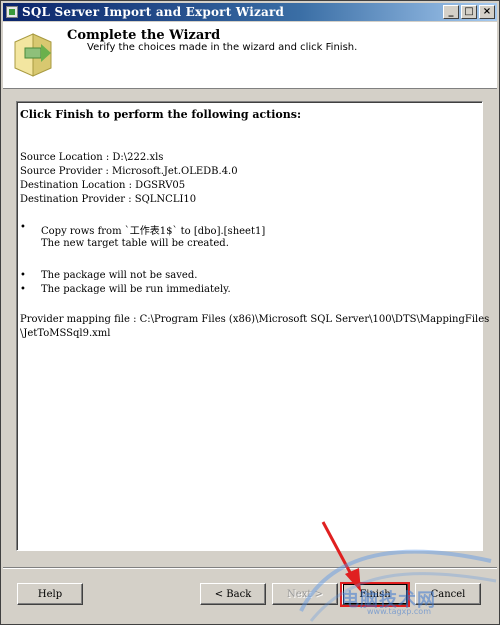 Image resolution: width=500 pixels, height=626 pixels. What do you see at coordinates (119, 275) in the screenshot?
I see `package-not-saved: The package will not be saved.` at bounding box center [119, 275].